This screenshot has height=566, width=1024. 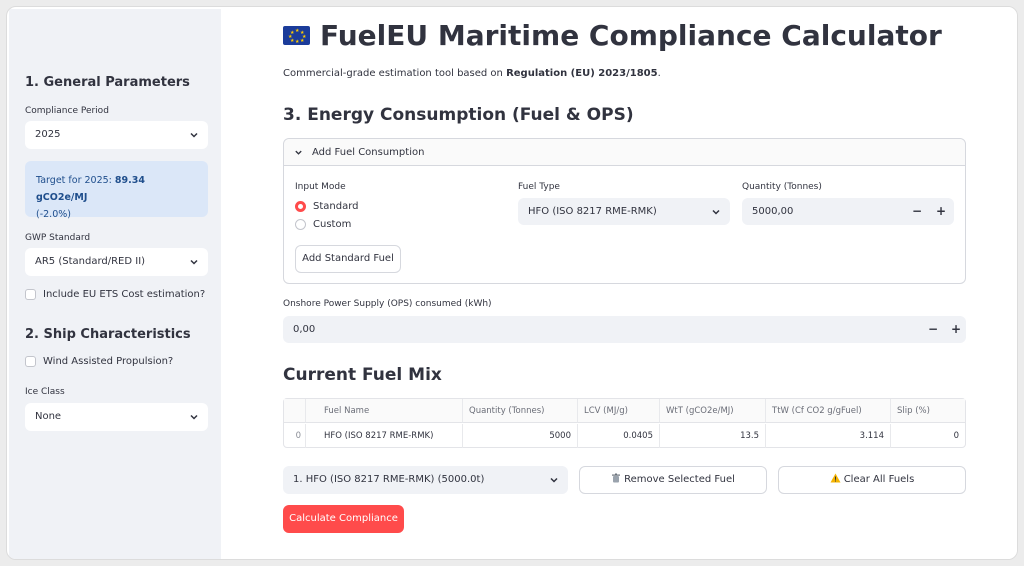 What do you see at coordinates (828, 411) in the screenshot?
I see `table-header-ttw: TtW (Cf CO2 g/gFuel)` at bounding box center [828, 411].